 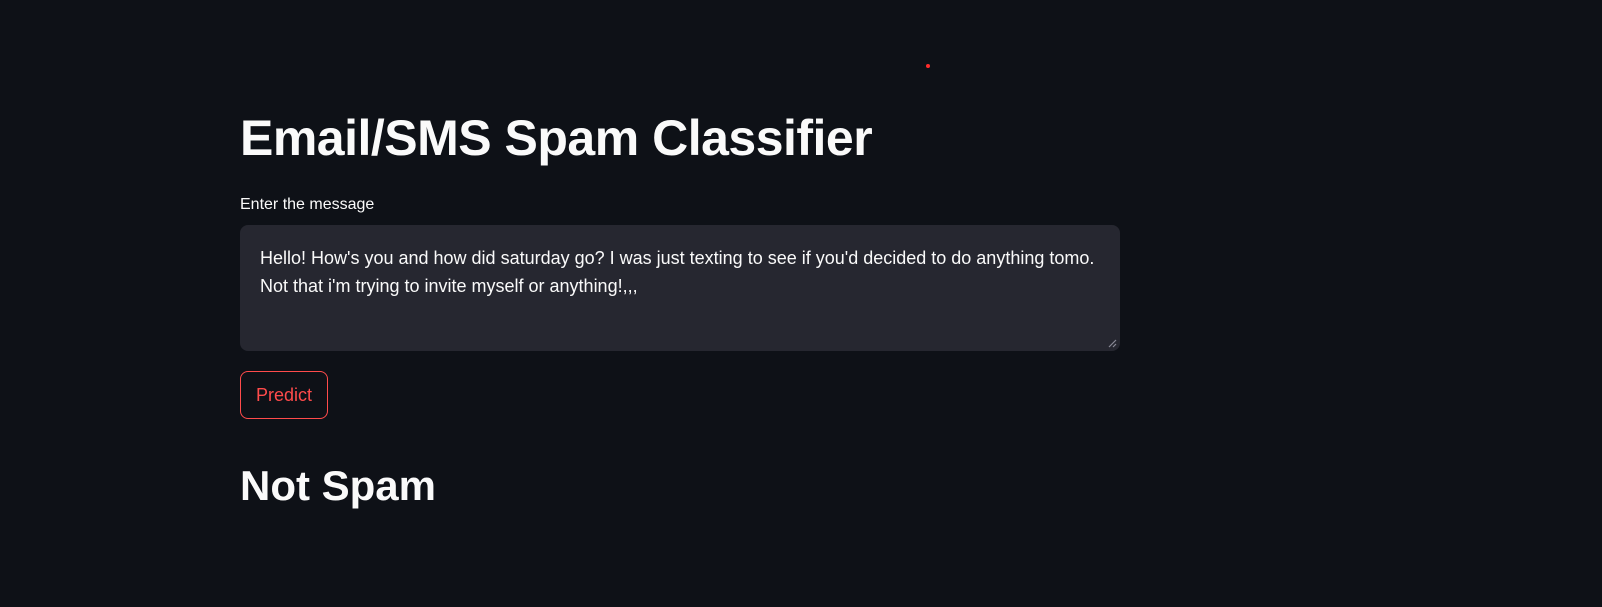 I want to click on running-status-indicator, so click(x=928, y=66).